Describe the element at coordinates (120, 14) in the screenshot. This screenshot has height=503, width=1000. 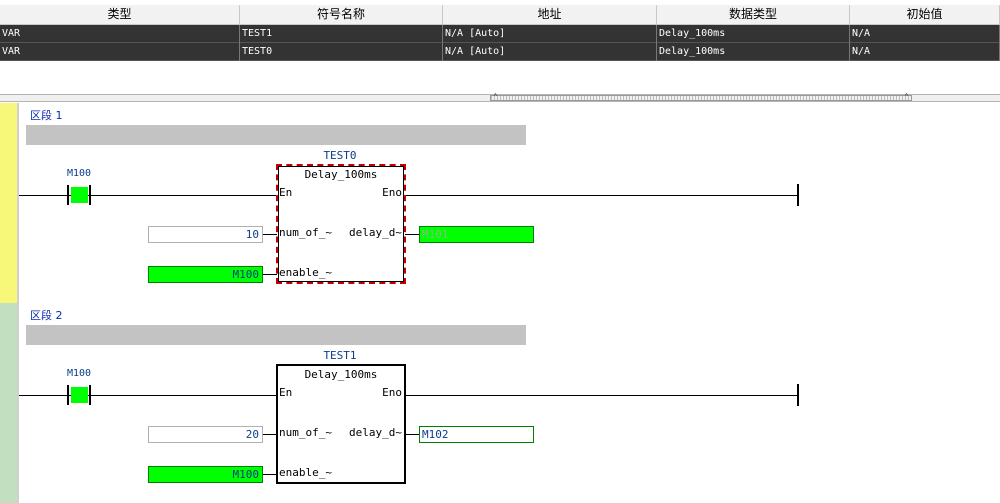
I see `column-header-type: 类型` at that location.